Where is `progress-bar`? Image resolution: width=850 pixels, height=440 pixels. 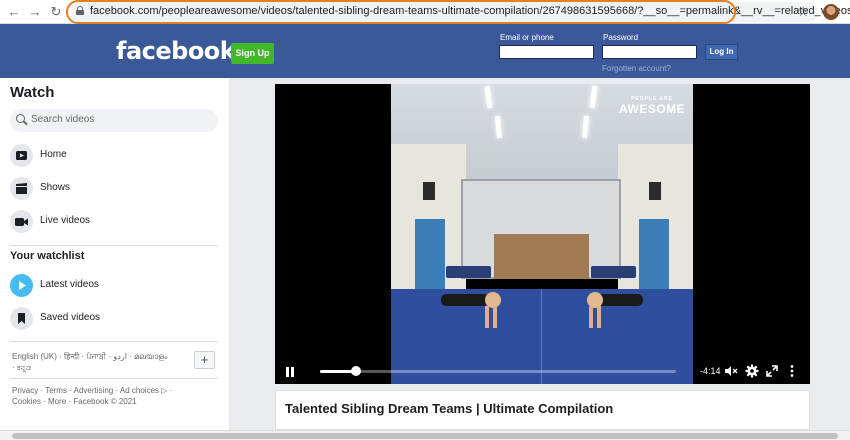
progress-bar is located at coordinates (498, 371).